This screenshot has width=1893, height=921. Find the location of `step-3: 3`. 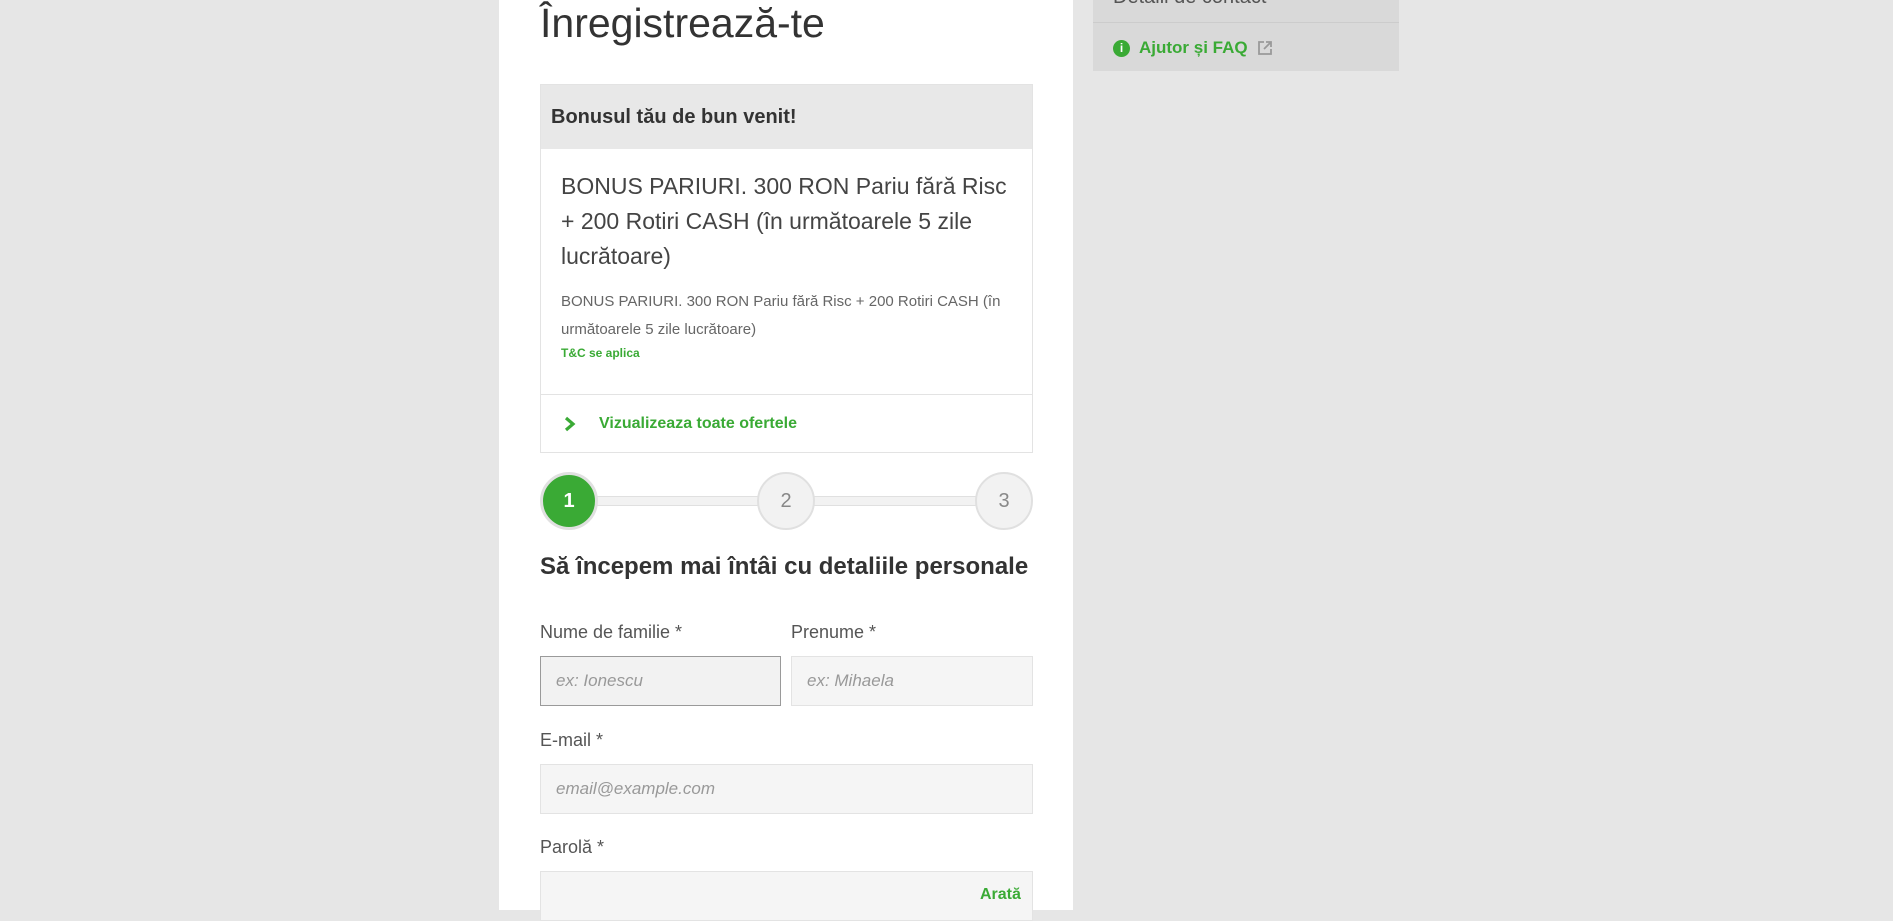

step-3: 3 is located at coordinates (1004, 501).